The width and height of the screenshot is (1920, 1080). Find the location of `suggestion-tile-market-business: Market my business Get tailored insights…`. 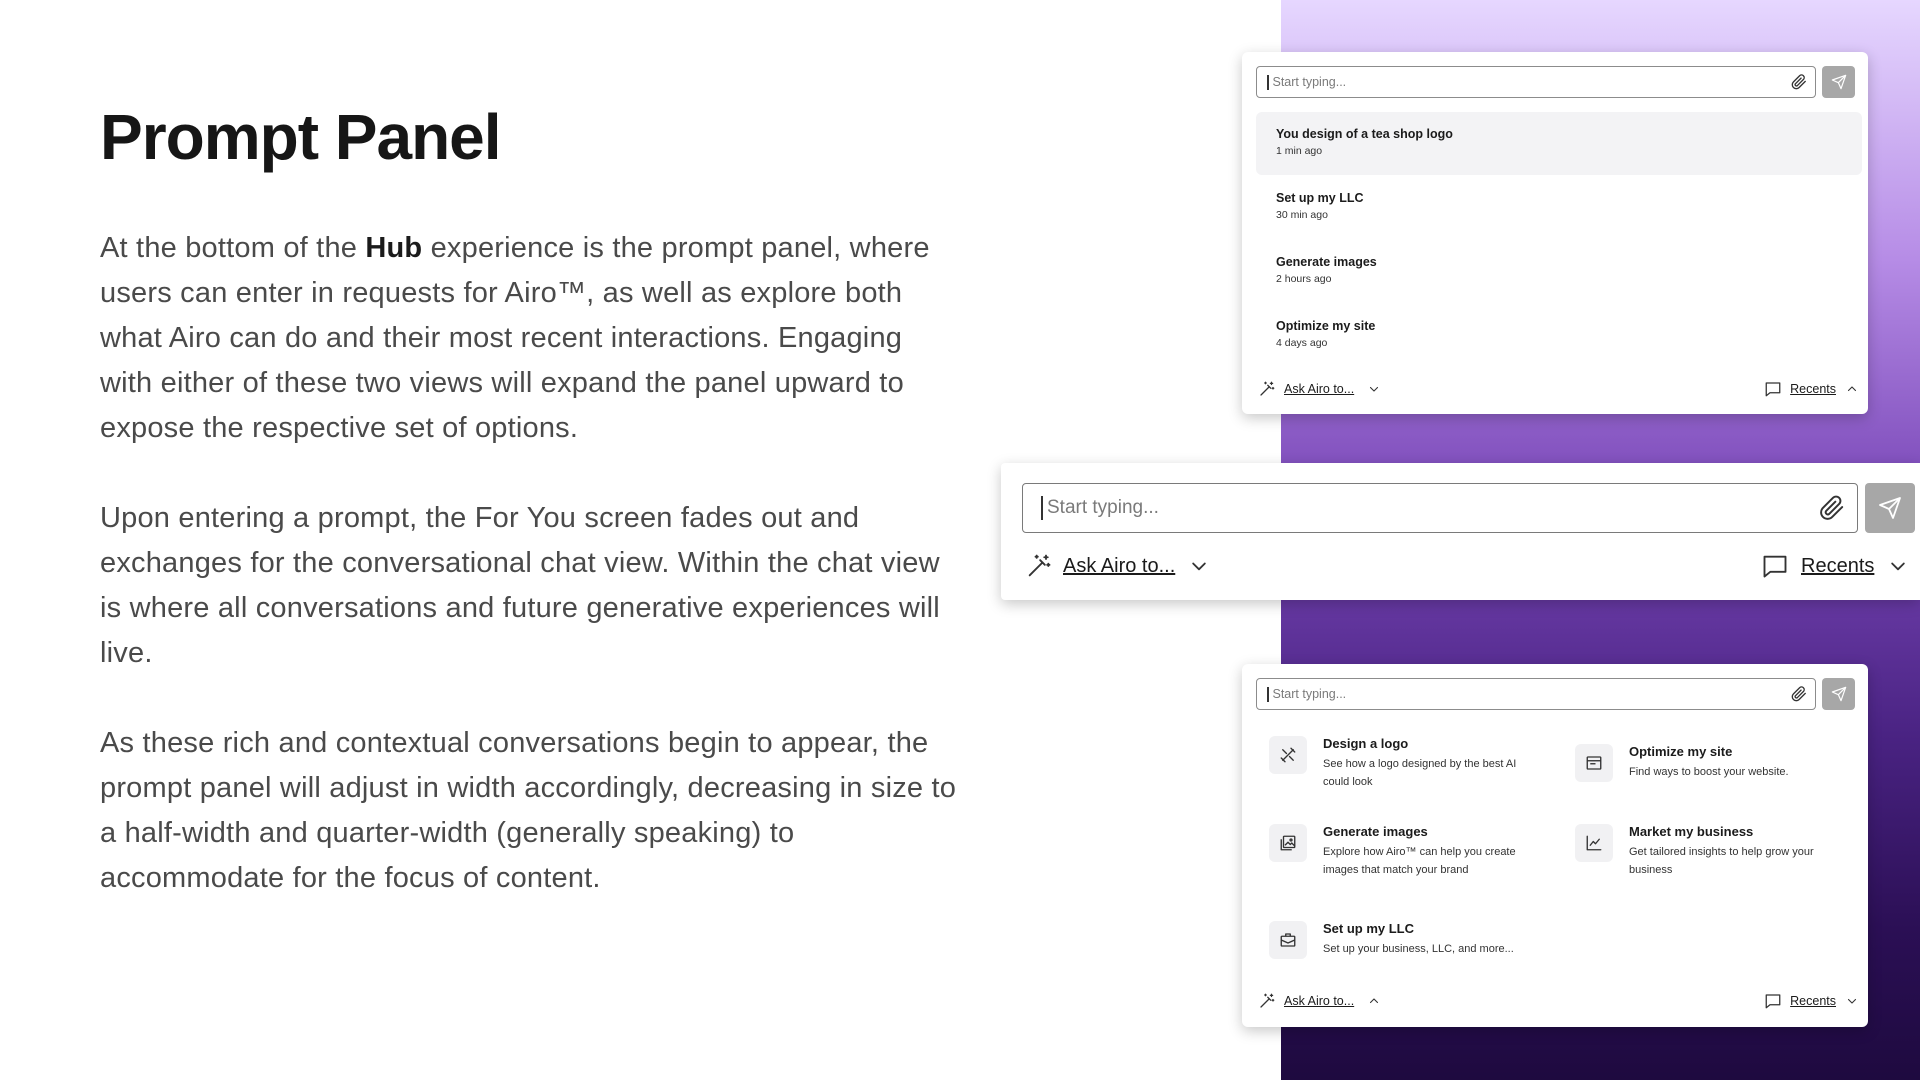

suggestion-tile-market-business: Market my business Get tailored insights… is located at coordinates (1715, 851).